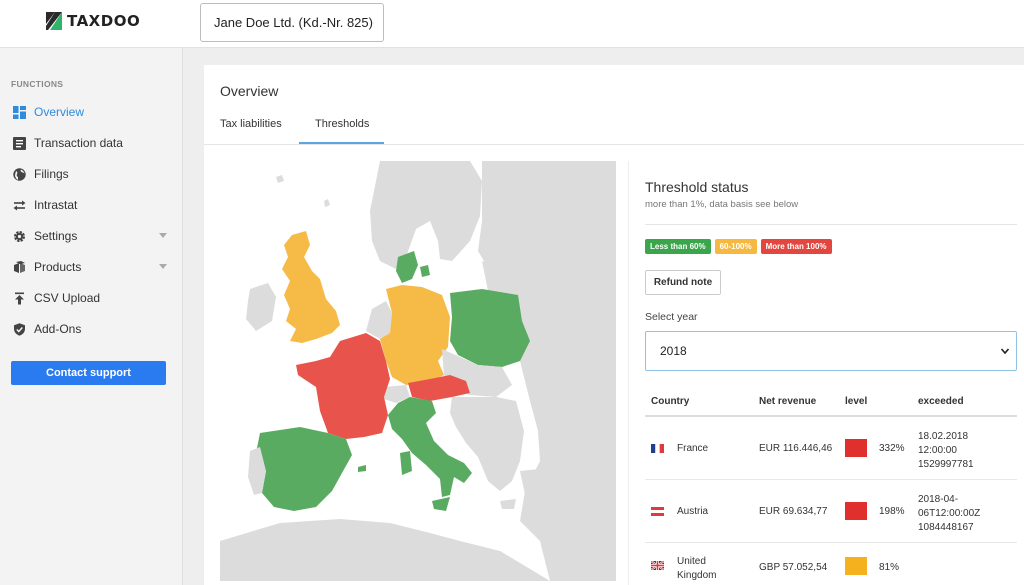 The height and width of the screenshot is (585, 1024). What do you see at coordinates (793, 567) in the screenshot?
I see `row-net-revenue: GBP 57.052,54` at bounding box center [793, 567].